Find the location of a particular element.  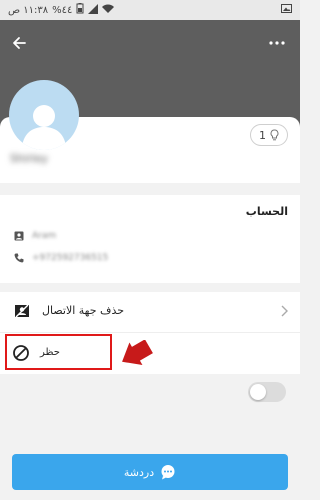

username-row: Aram is located at coordinates (35, 236).